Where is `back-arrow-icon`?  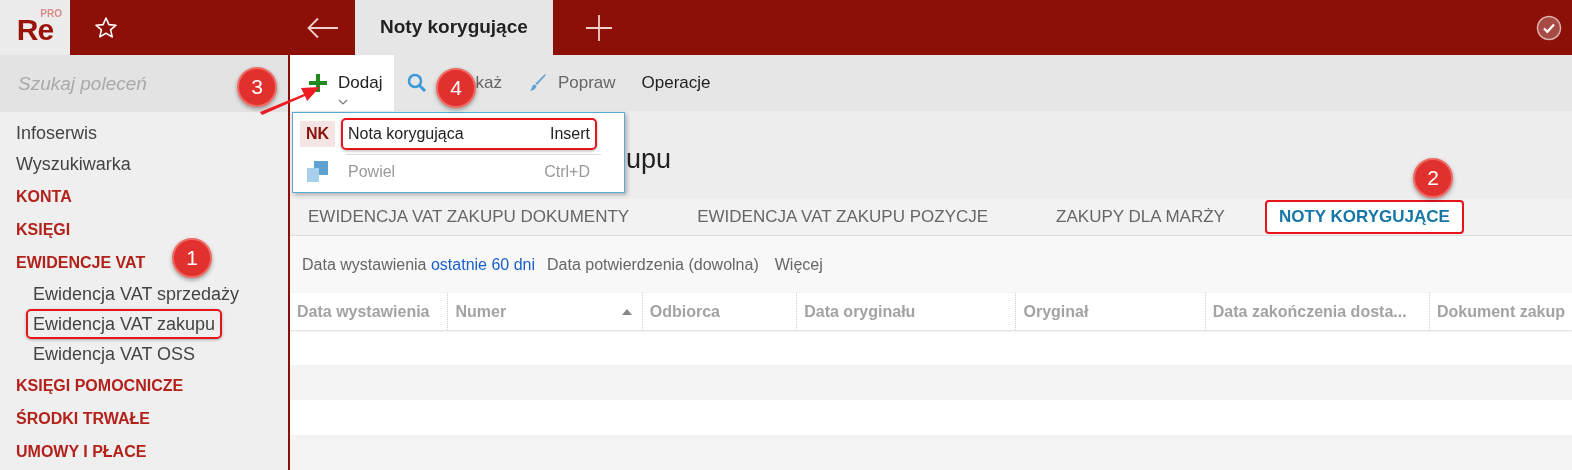
back-arrow-icon is located at coordinates (322, 27).